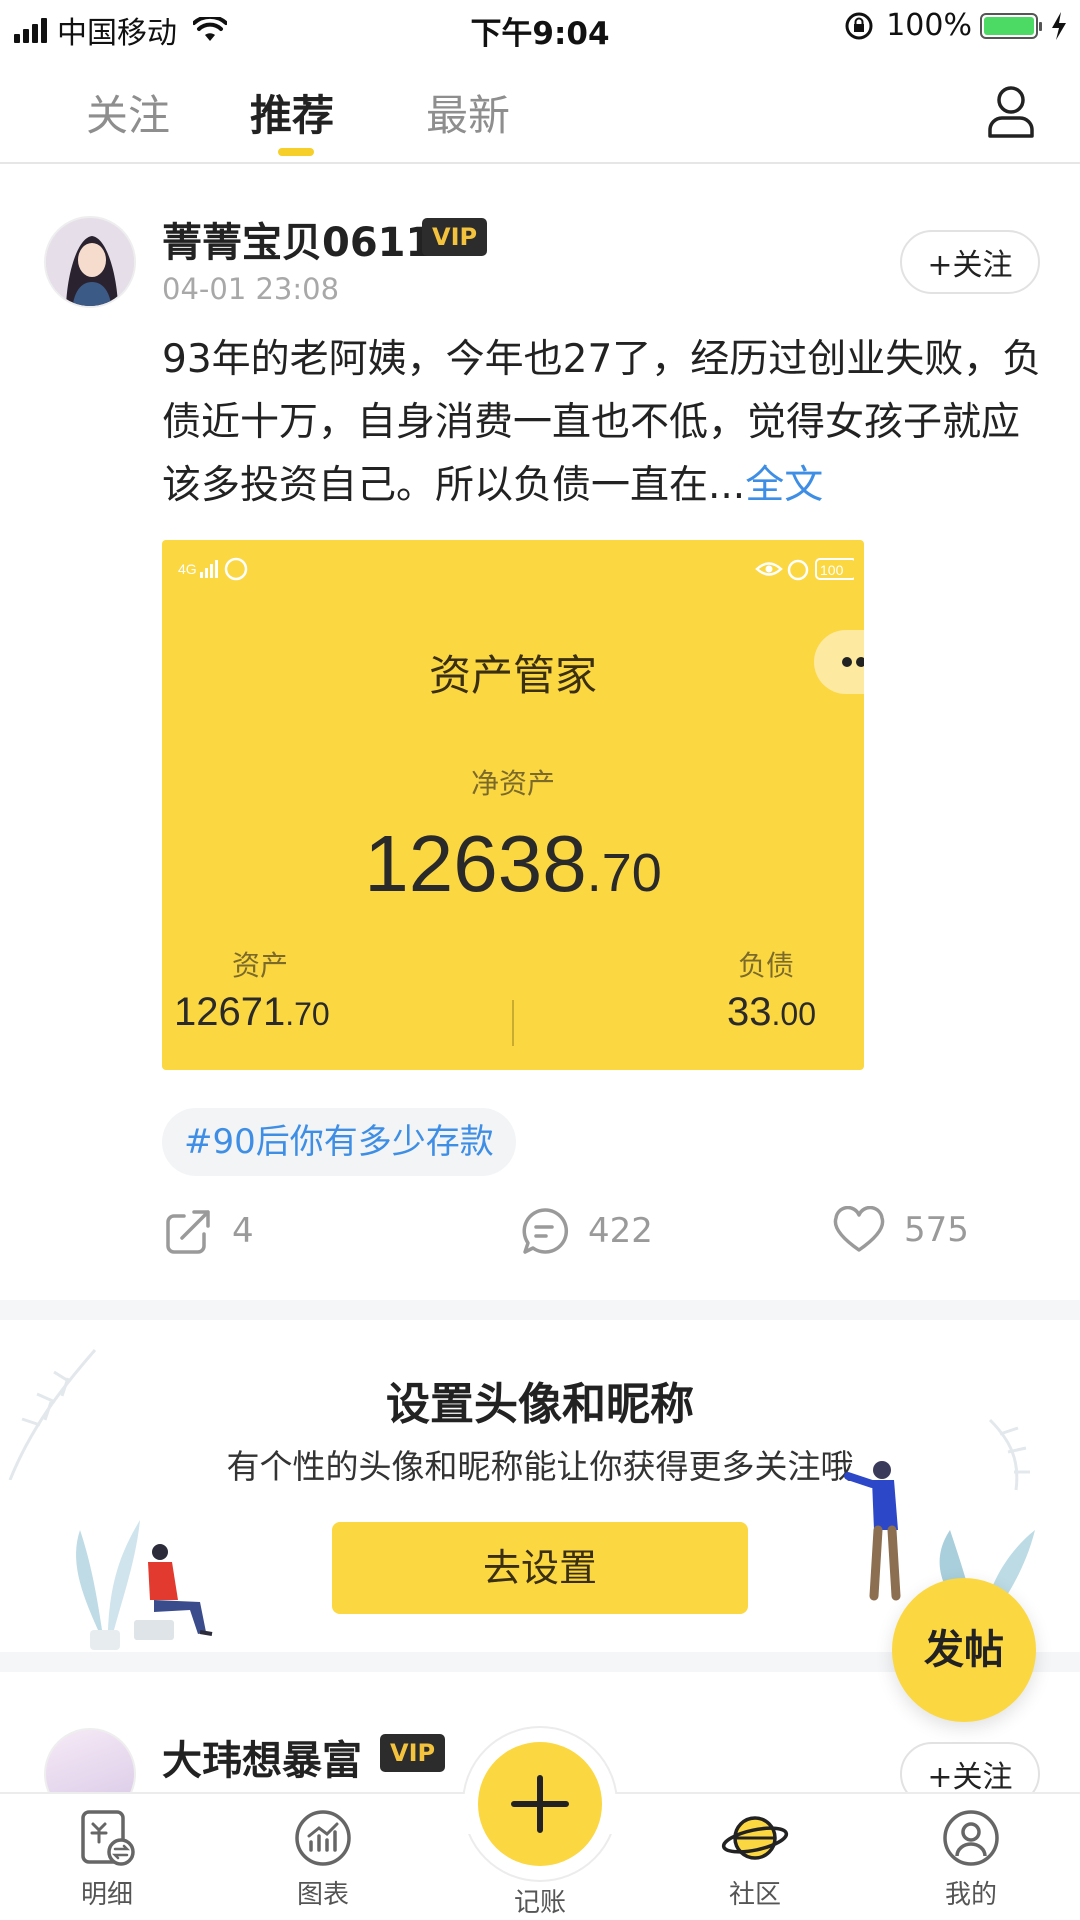 The height and width of the screenshot is (1920, 1080). What do you see at coordinates (586, 1231) in the screenshot?
I see `comment-button: 422` at bounding box center [586, 1231].